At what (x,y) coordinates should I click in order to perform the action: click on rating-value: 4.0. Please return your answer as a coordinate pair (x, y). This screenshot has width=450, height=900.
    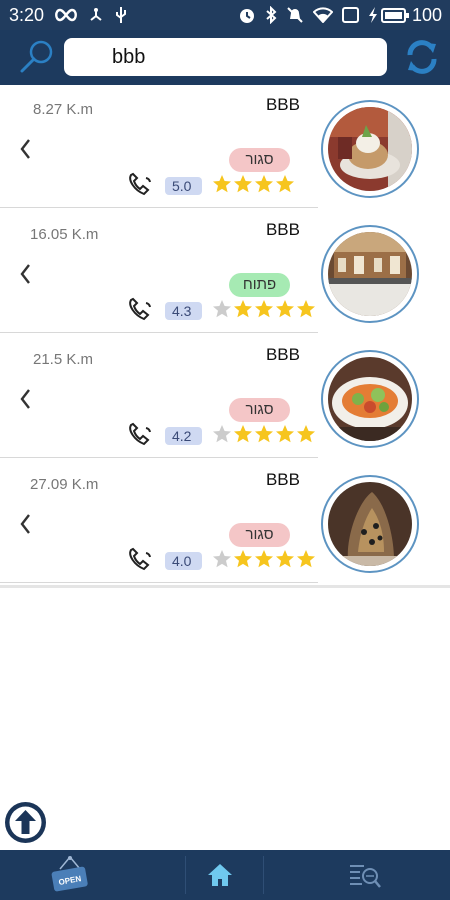
    Looking at the image, I should click on (183, 561).